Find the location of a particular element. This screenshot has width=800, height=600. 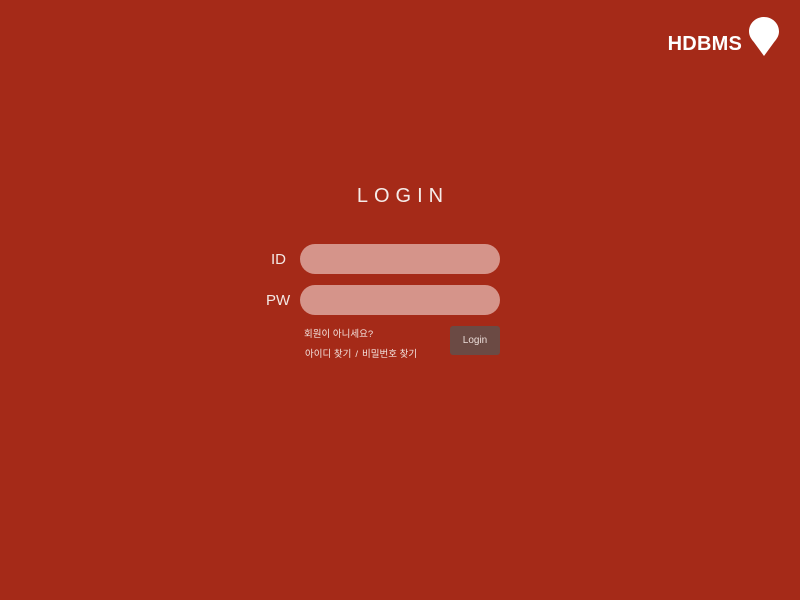

find-id-link: 아이디 찾기 is located at coordinates (328, 355).